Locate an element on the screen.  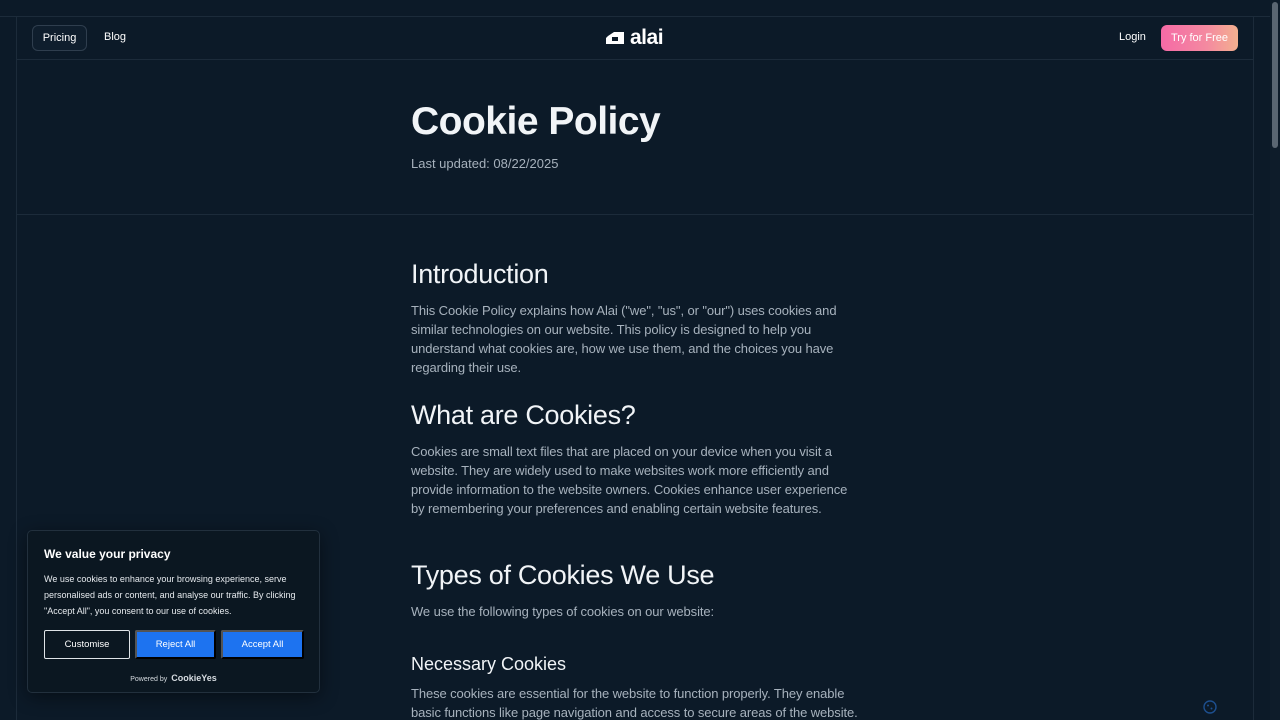
what-are-cookies-heading: What are Cookies? is located at coordinates (523, 415).